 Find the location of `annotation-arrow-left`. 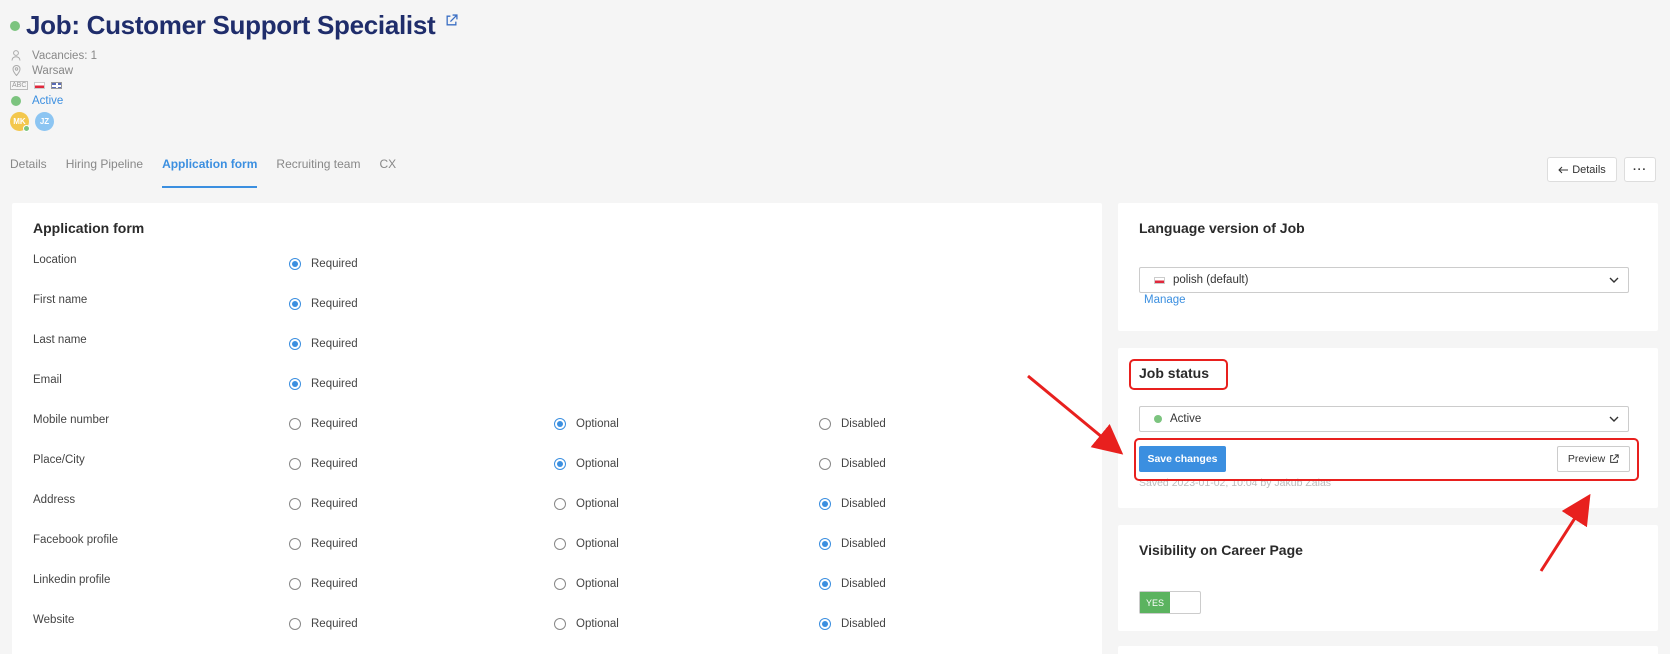

annotation-arrow-left is located at coordinates (1075, 414).